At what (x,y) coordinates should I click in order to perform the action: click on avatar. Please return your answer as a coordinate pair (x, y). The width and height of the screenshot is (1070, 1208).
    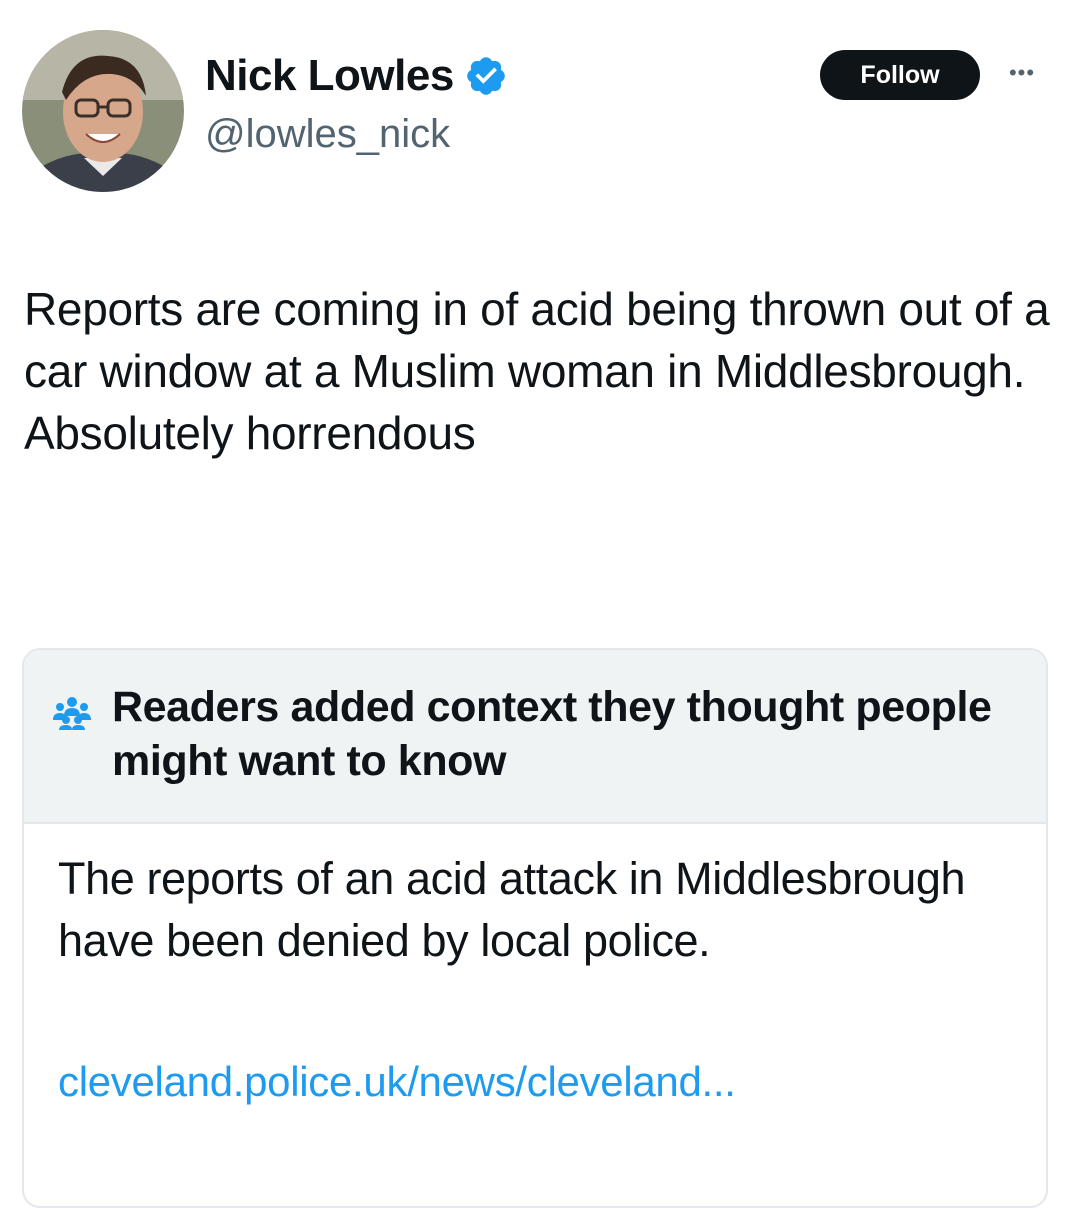
    Looking at the image, I should click on (103, 111).